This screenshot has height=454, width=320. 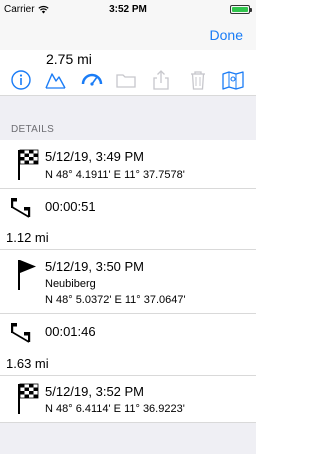 I want to click on elevation-profile-icon, so click(x=56, y=80).